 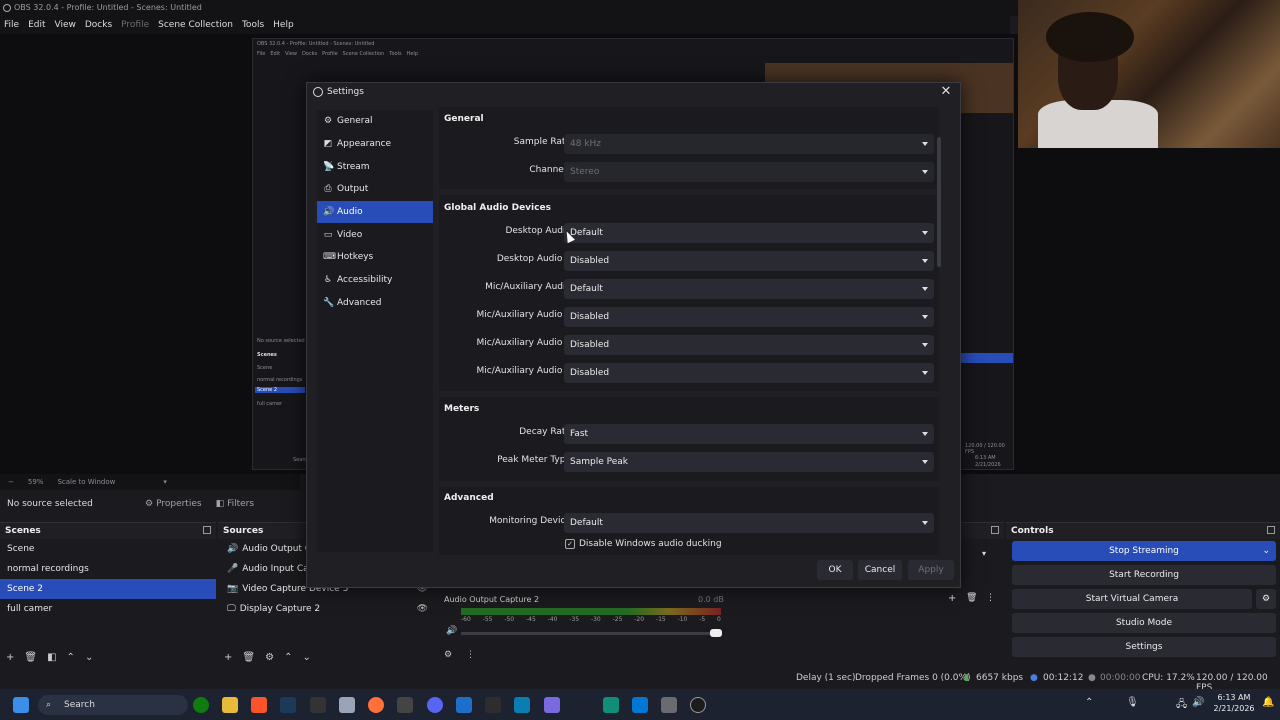 What do you see at coordinates (283, 25) in the screenshot?
I see `menu-help: Help` at bounding box center [283, 25].